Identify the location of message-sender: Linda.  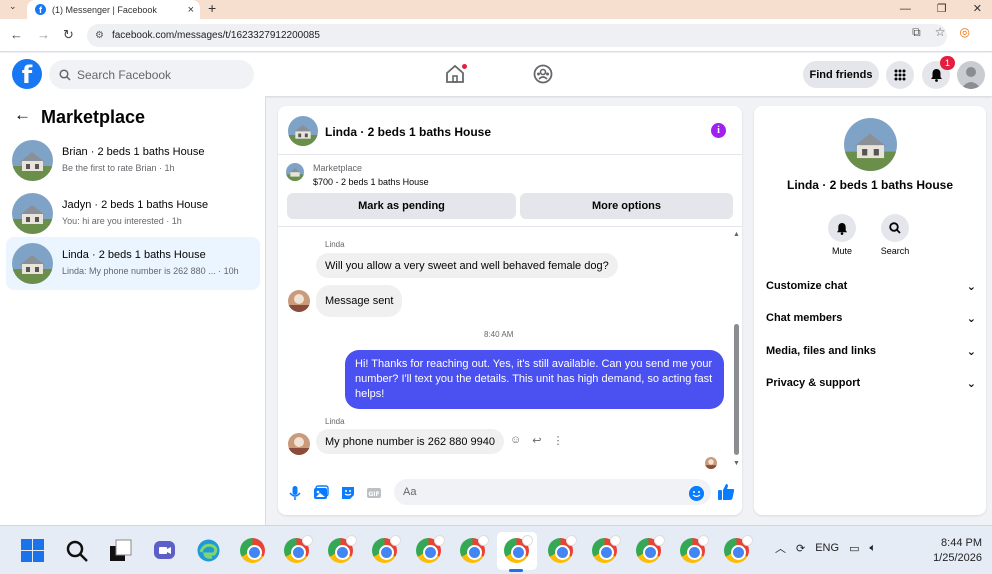
(335, 244).